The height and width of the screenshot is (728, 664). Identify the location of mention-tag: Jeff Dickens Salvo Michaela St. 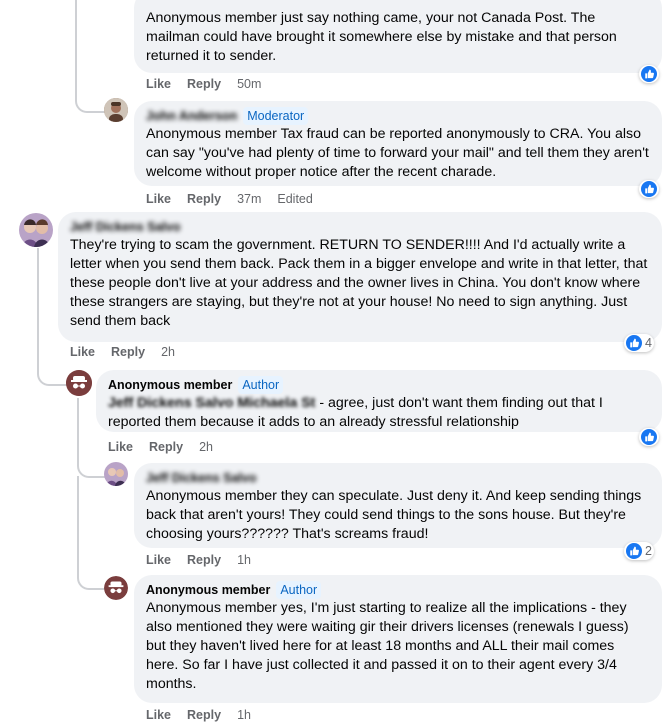
(211, 403).